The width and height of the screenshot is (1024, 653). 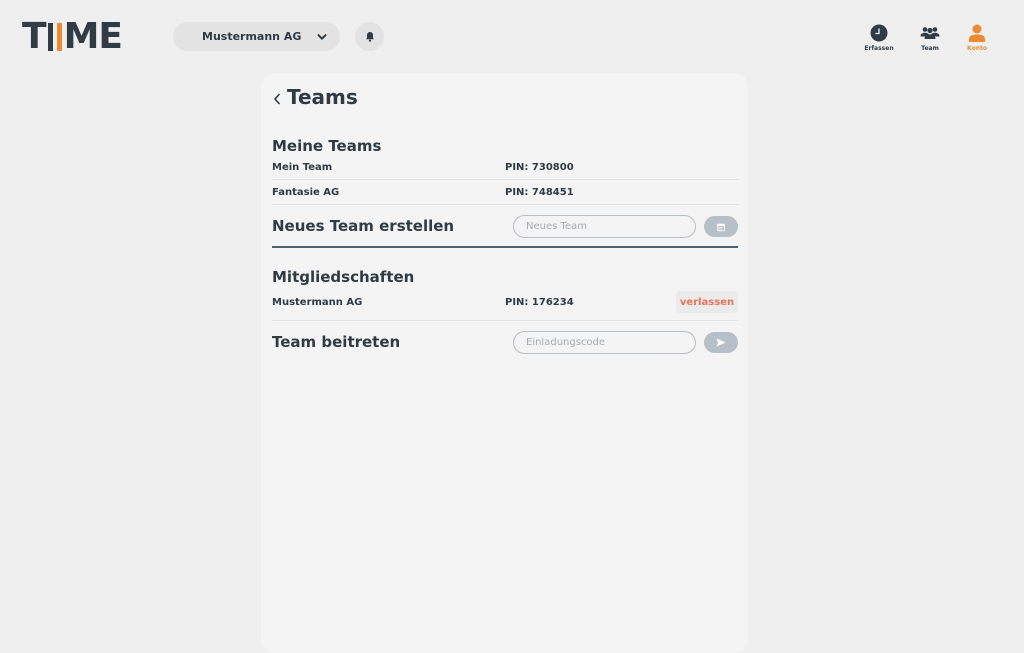 What do you see at coordinates (322, 36) in the screenshot?
I see `chevron-down-icon` at bounding box center [322, 36].